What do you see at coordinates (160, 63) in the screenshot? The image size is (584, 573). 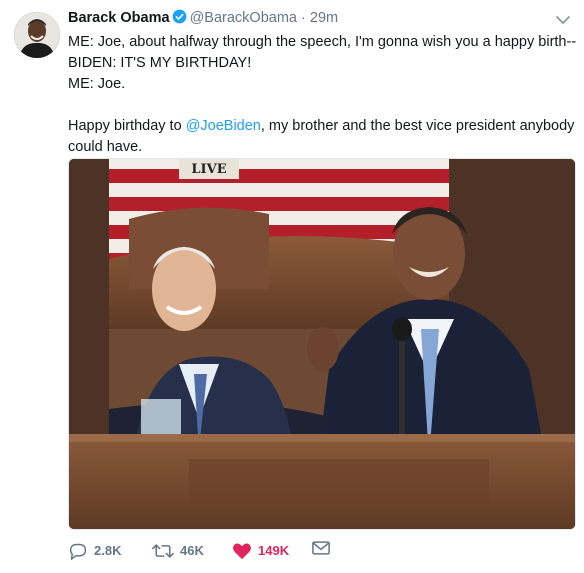 I see `tweet-line: BIDEN: IT'S MY BIRTHDAY!` at bounding box center [160, 63].